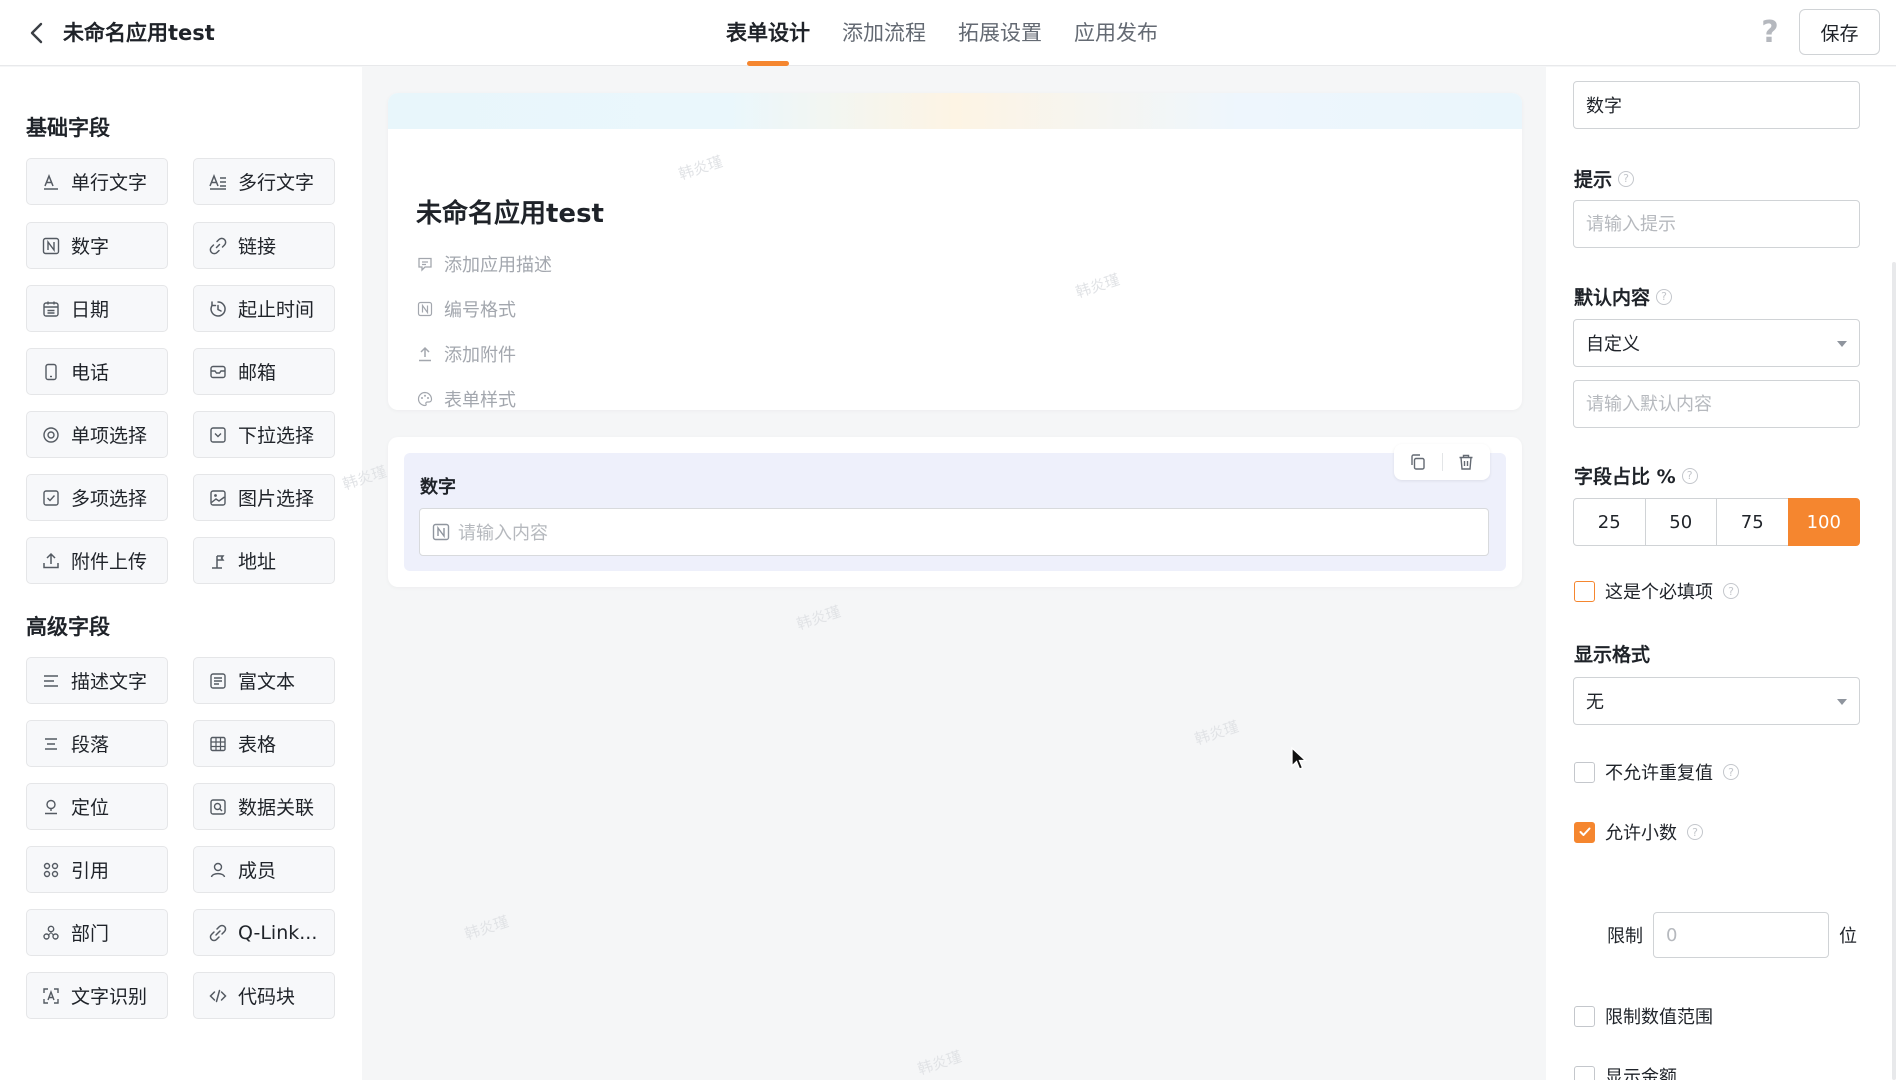 This screenshot has width=1896, height=1080. I want to click on field-ocr: 文字识别, so click(97, 995).